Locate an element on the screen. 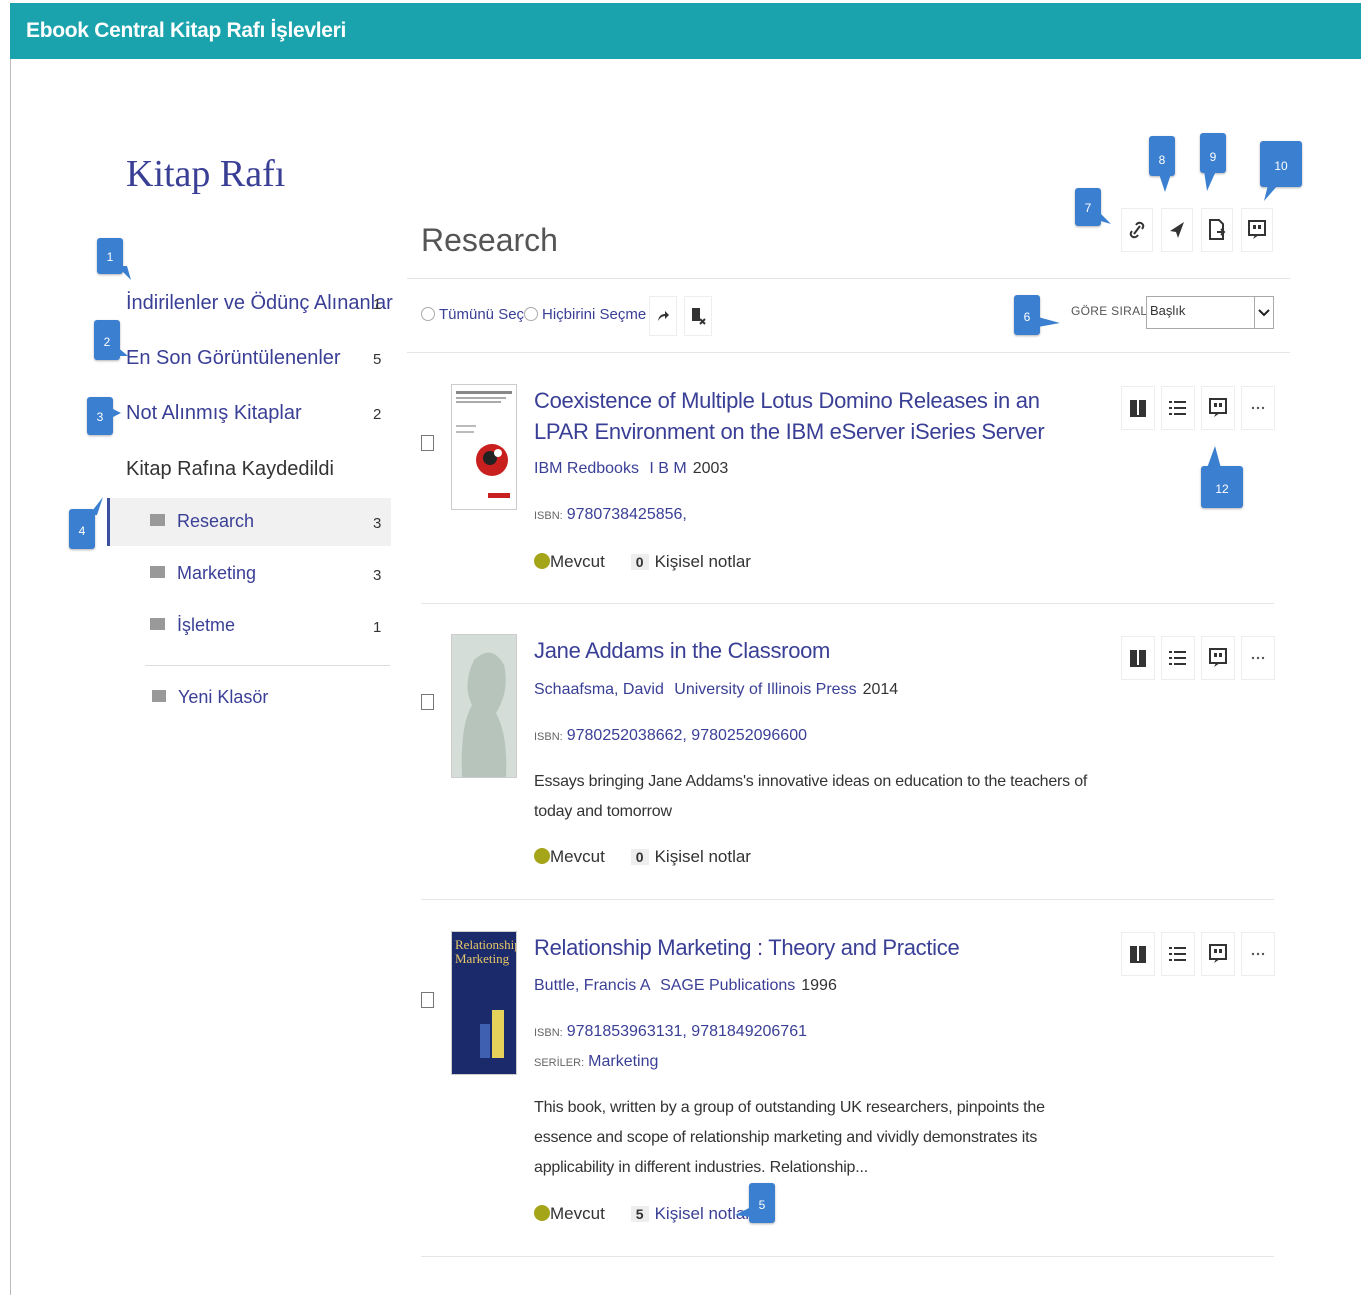 Image resolution: width=1371 pixels, height=1295 pixels. series-link: Marketing is located at coordinates (623, 1061).